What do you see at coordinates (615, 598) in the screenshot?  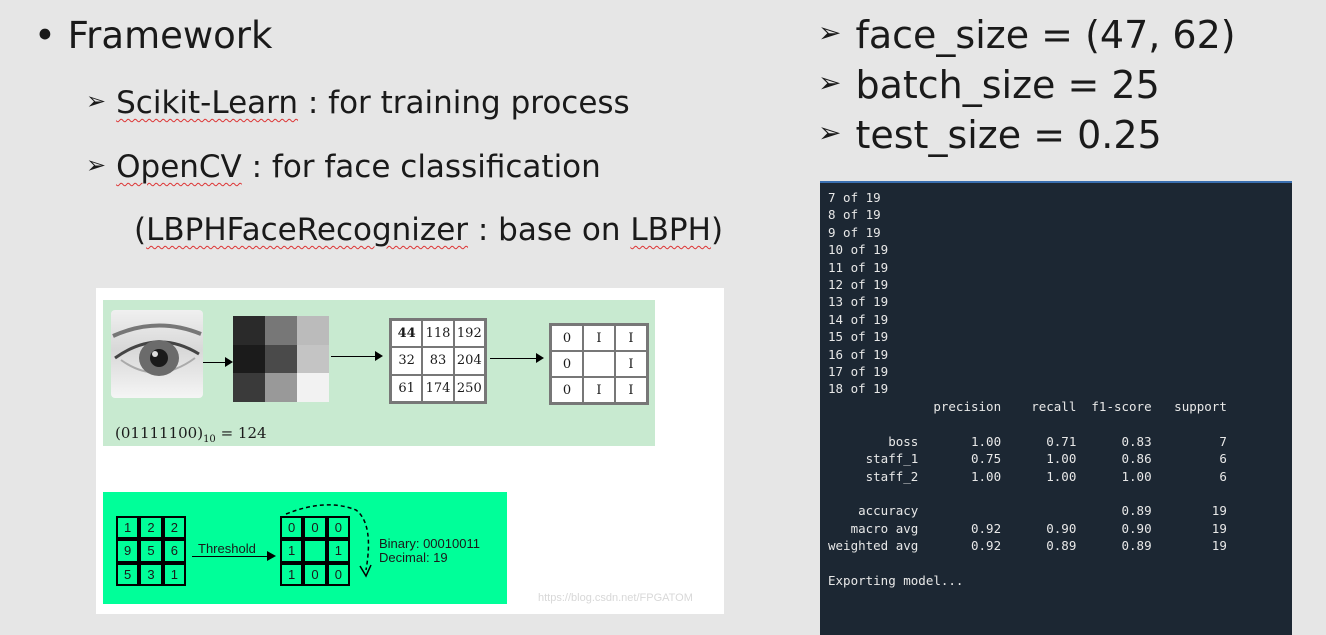 I see `watermark: https://blog.csdn.net/FPGATOM` at bounding box center [615, 598].